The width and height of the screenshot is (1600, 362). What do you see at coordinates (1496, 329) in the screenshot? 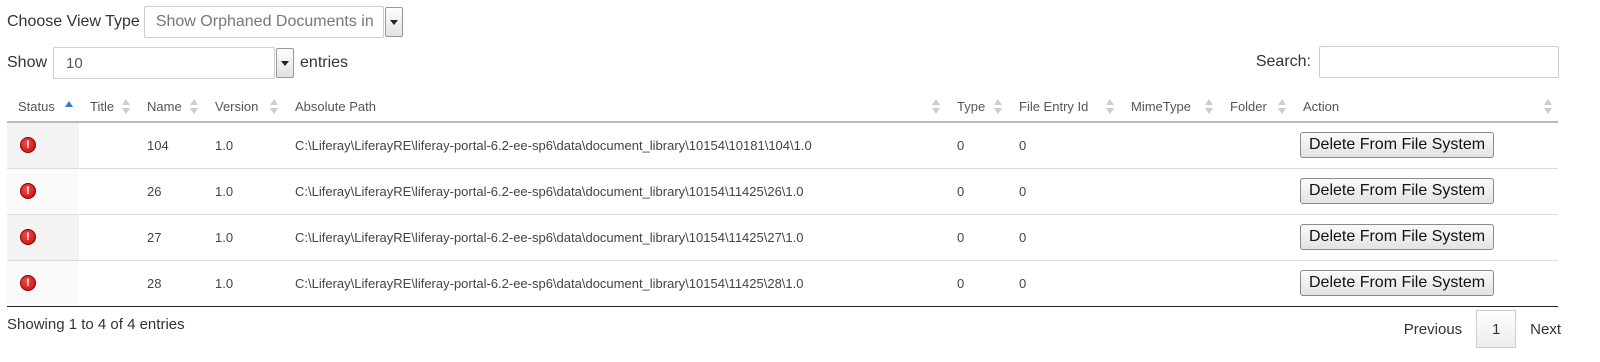
I see `page-button-current: 1` at bounding box center [1496, 329].